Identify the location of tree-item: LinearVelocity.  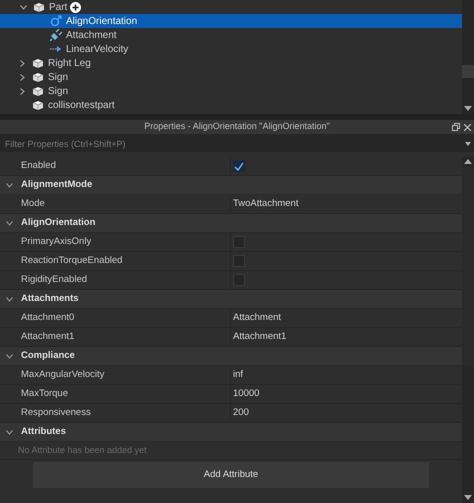
(231, 49).